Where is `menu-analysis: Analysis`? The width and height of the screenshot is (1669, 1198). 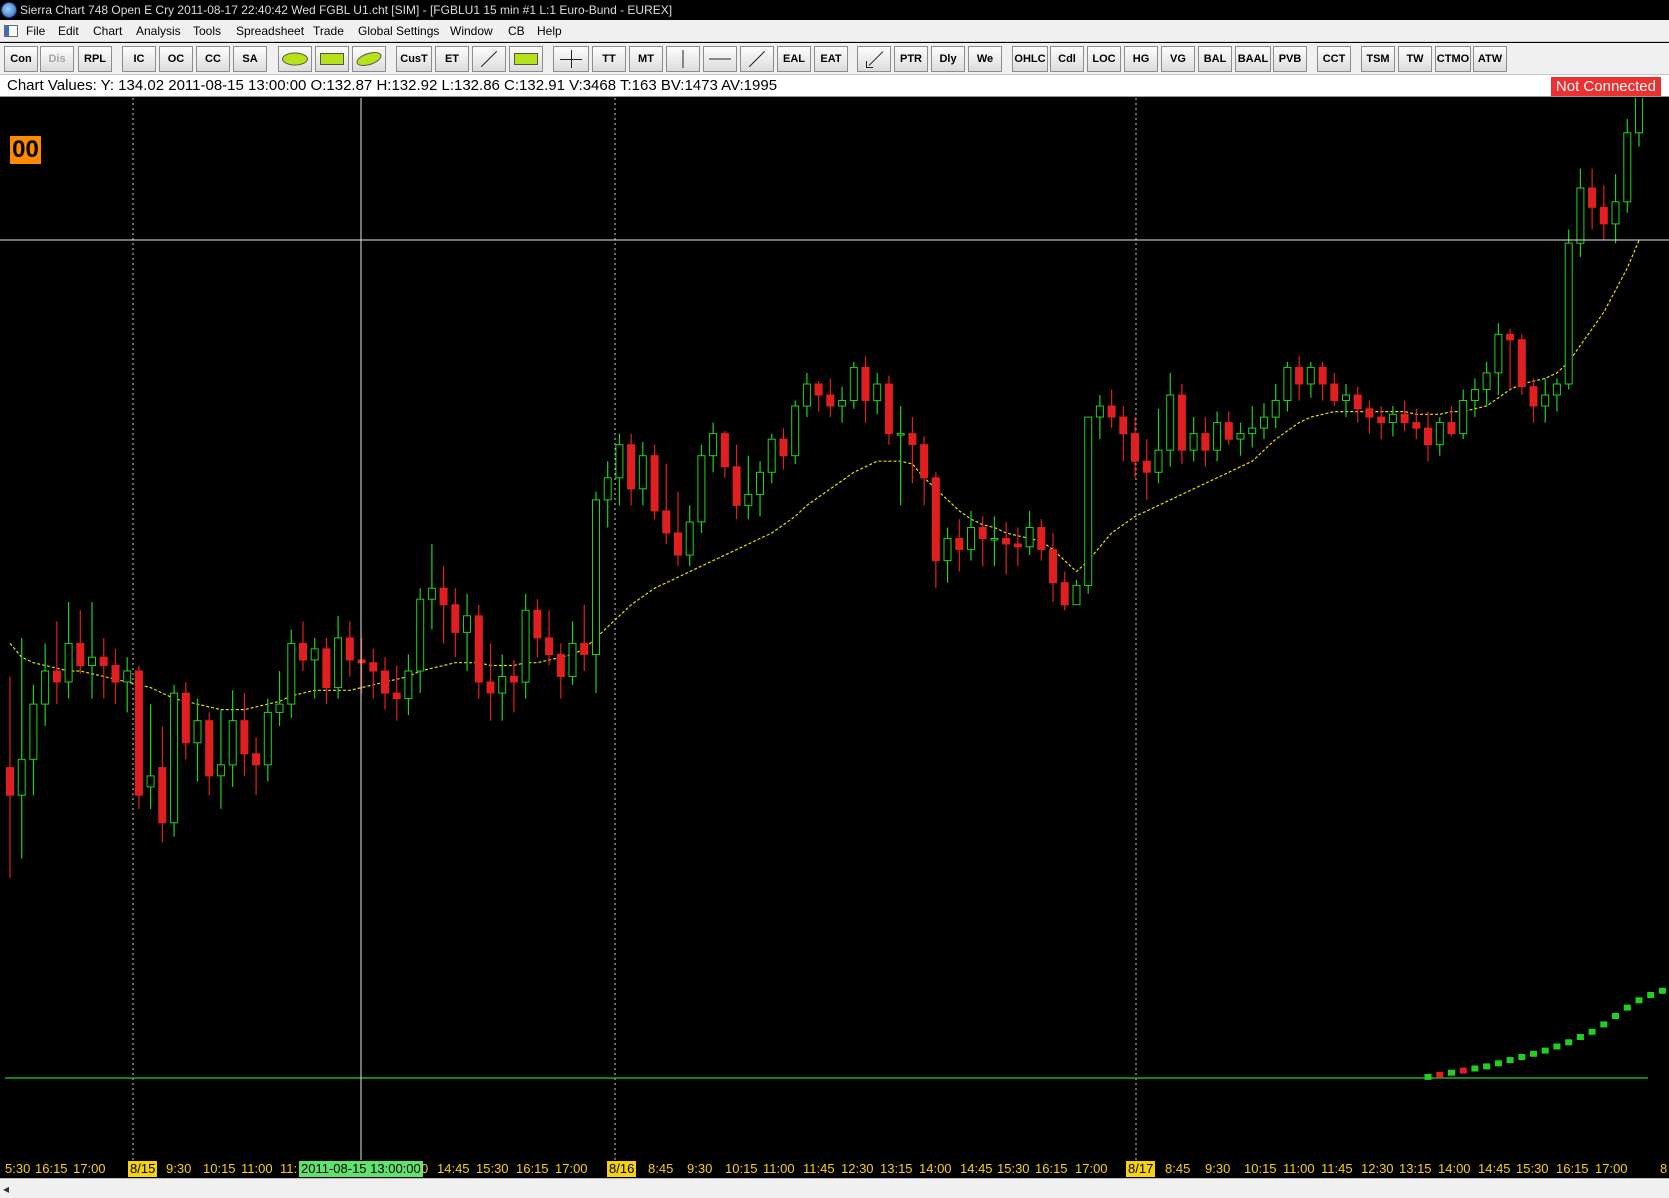 menu-analysis: Analysis is located at coordinates (158, 31).